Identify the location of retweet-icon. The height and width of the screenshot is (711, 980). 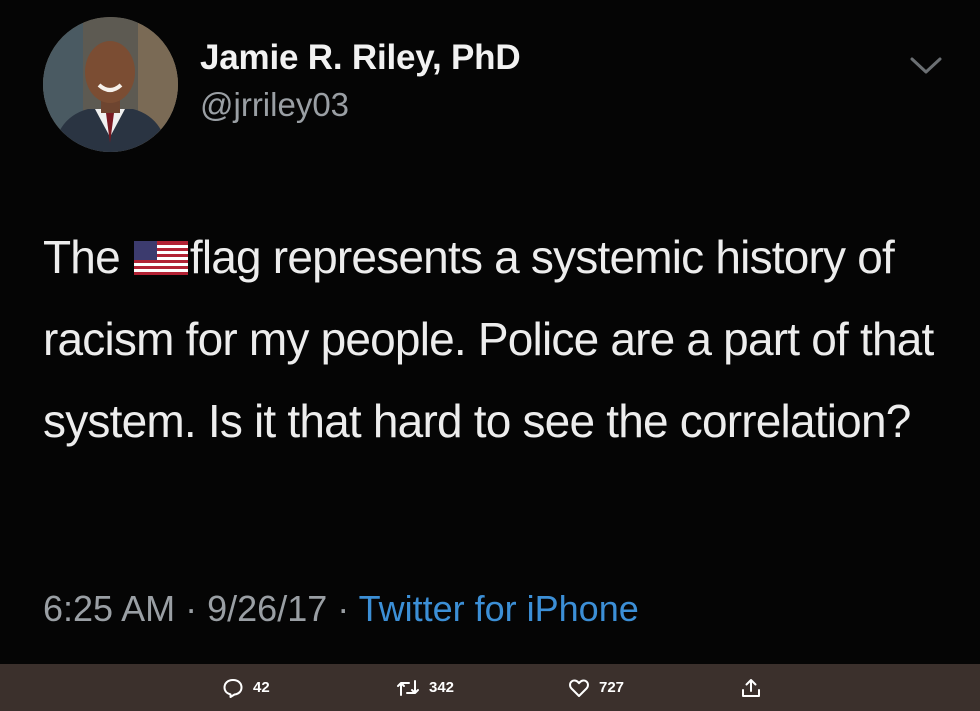
(408, 687).